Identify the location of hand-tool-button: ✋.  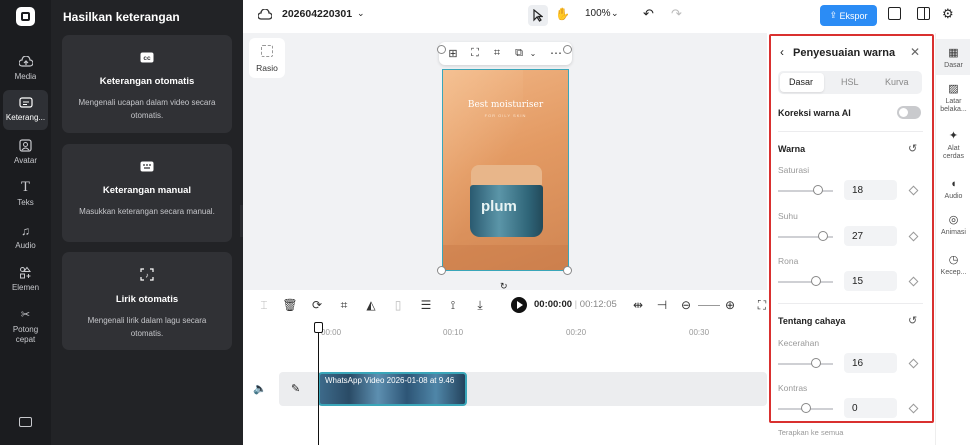
(562, 14).